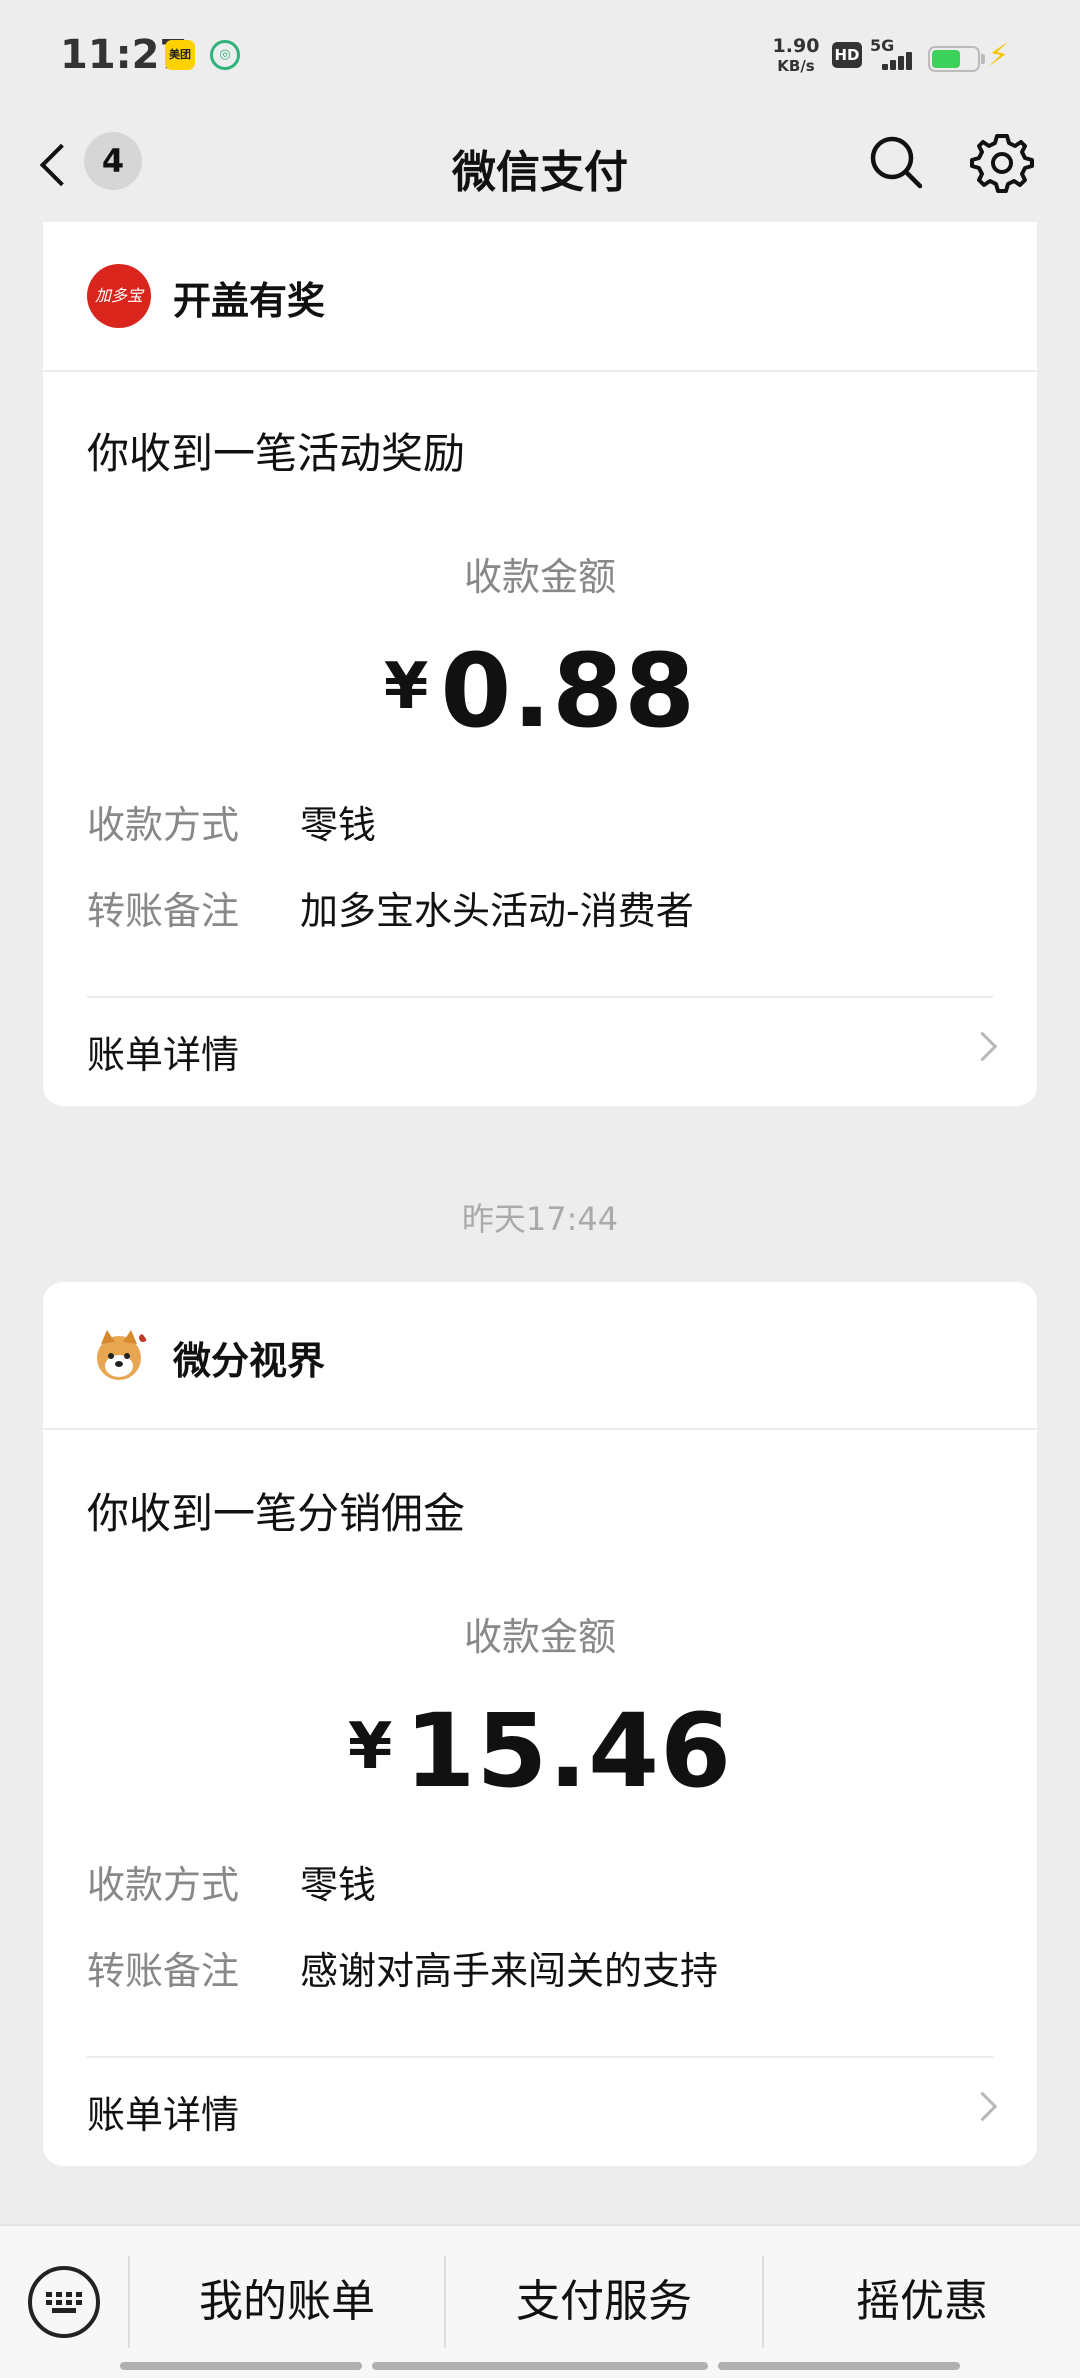  Describe the element at coordinates (882, 45) in the screenshot. I see `network-type: 5G` at that location.